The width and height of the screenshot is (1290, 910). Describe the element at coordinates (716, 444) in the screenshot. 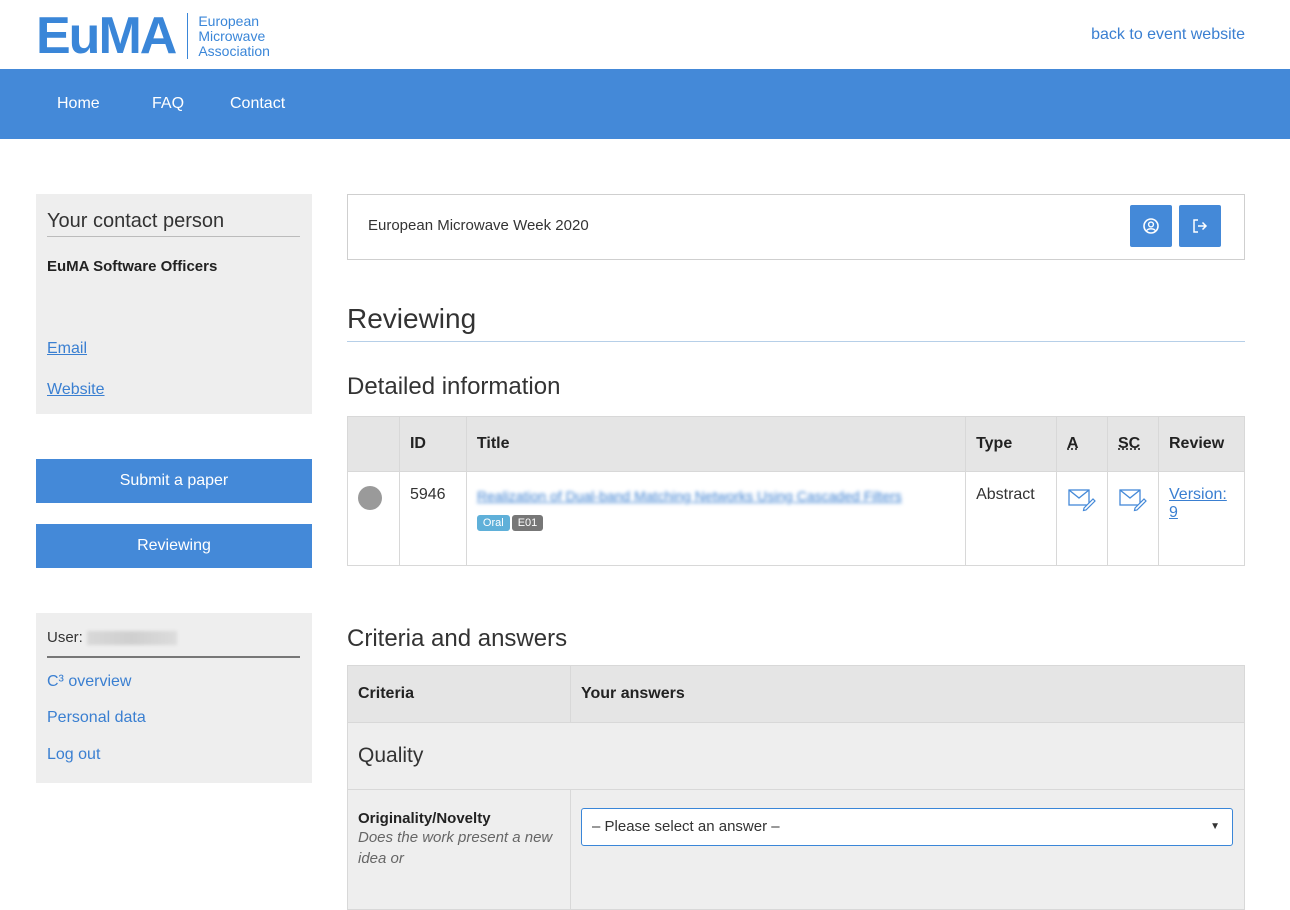

I see `col-title: Title` at that location.